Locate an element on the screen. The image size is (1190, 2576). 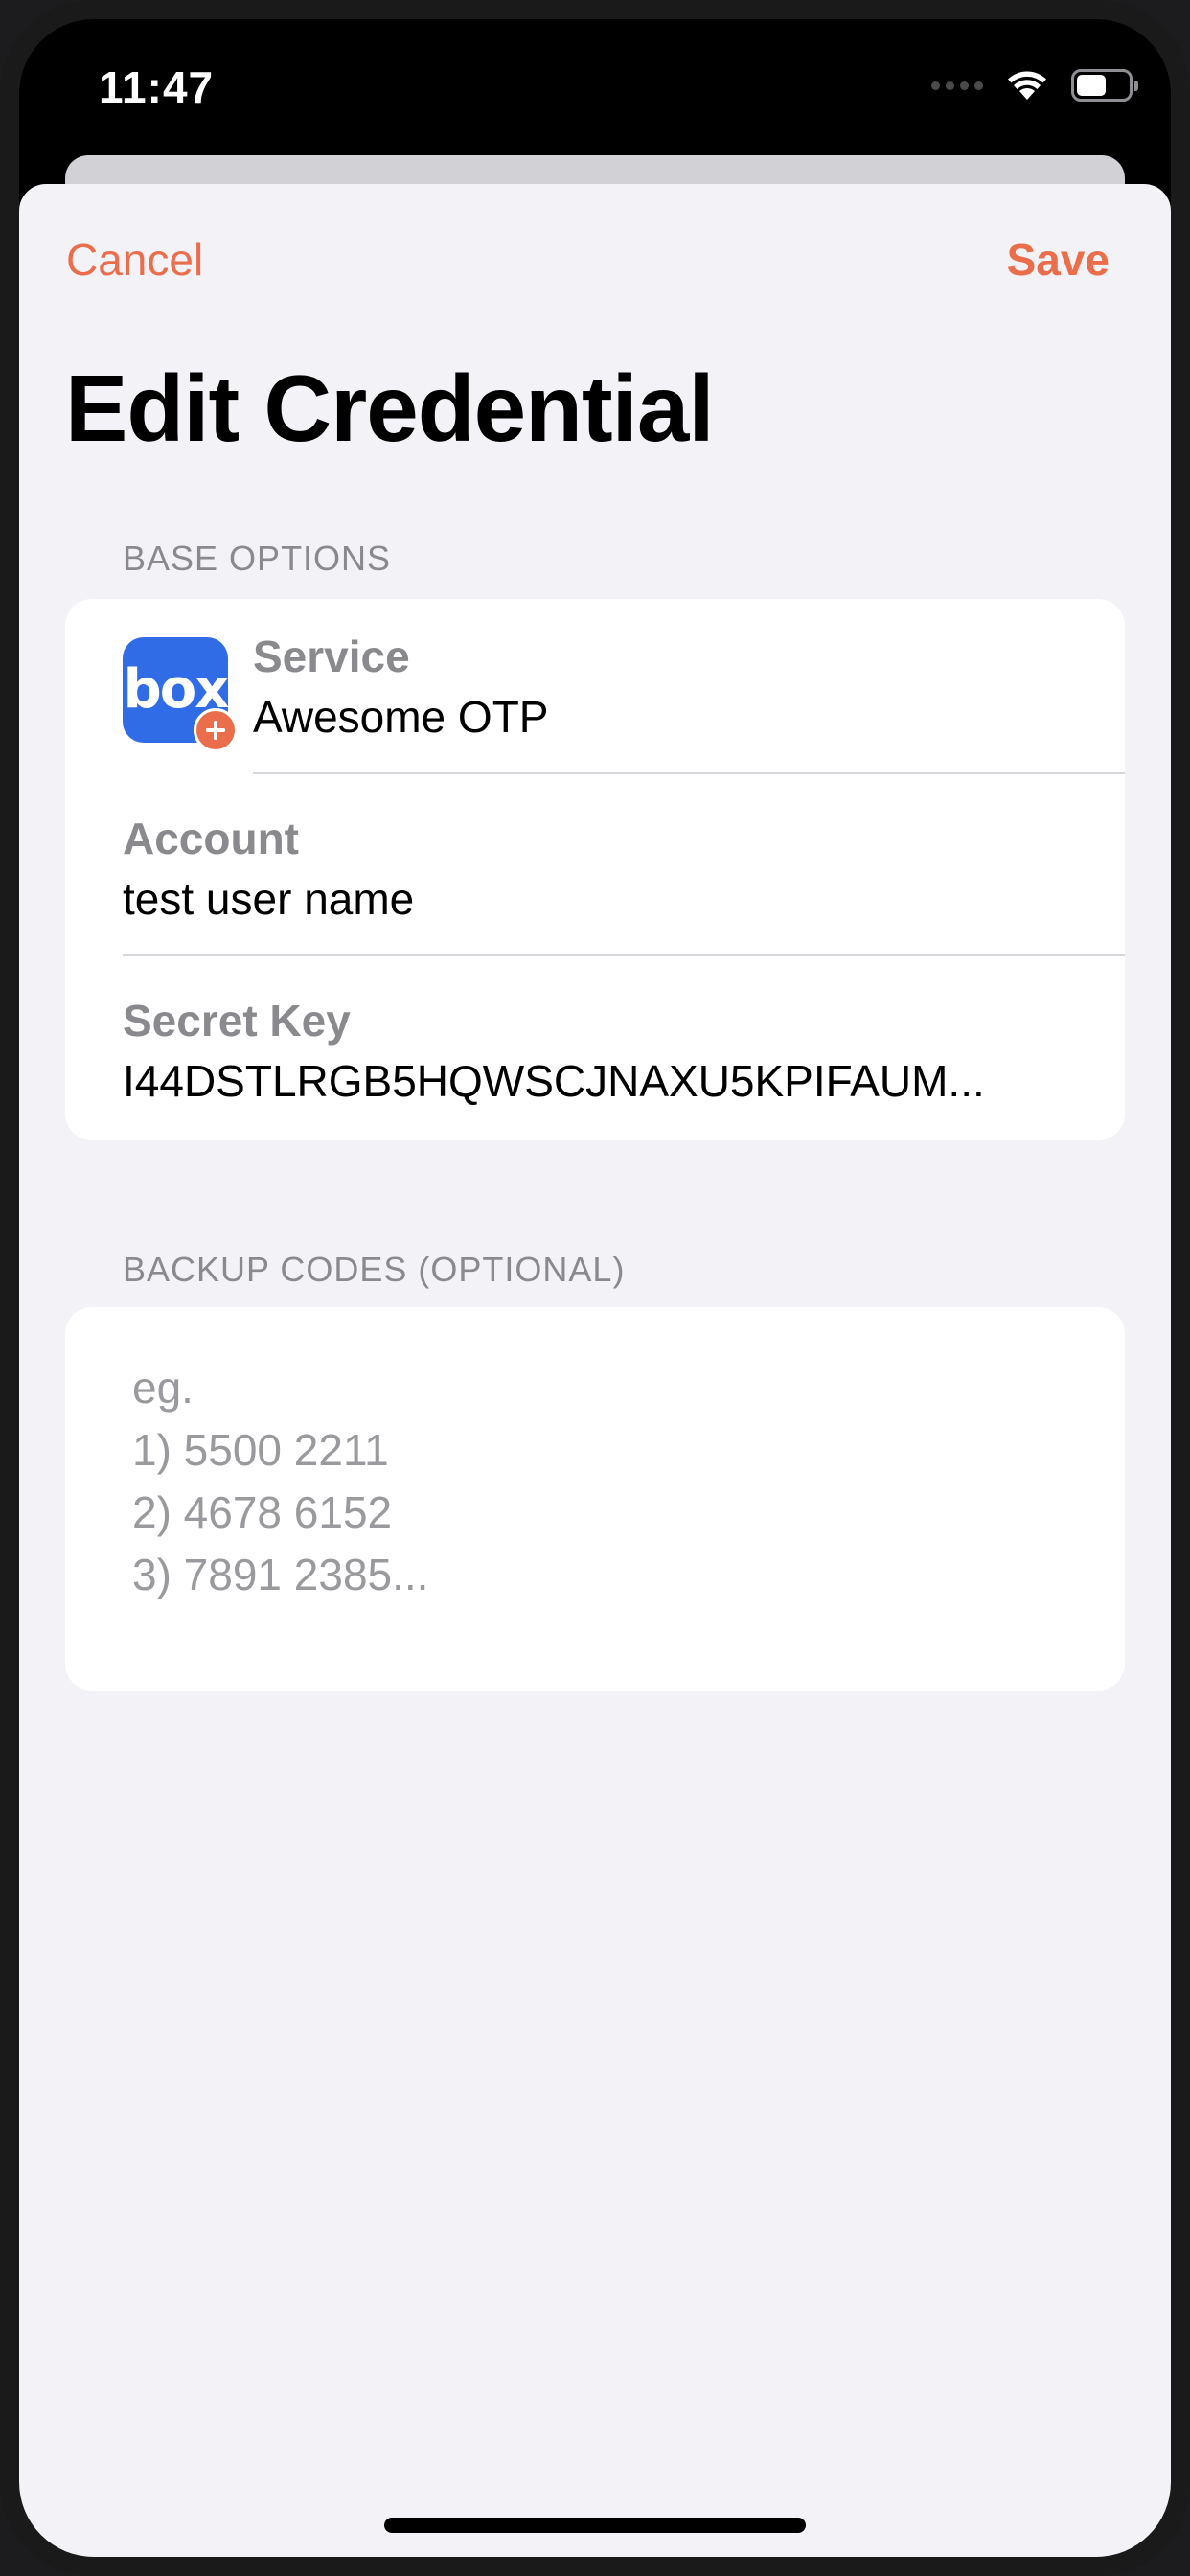
status-icons is located at coordinates (1035, 85).